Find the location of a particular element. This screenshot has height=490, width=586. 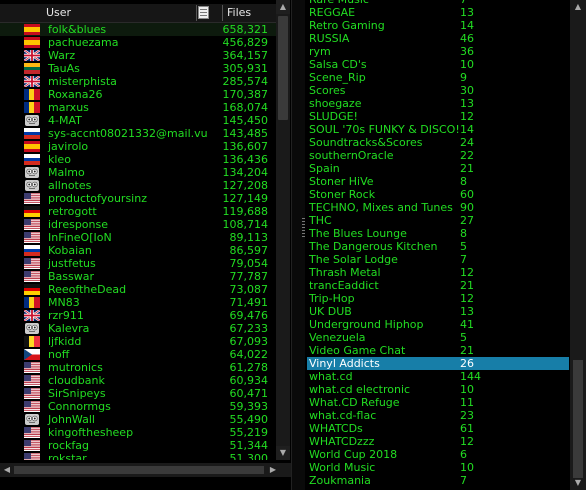

room-row: WHATCDzzz 12 is located at coordinates (437, 441).